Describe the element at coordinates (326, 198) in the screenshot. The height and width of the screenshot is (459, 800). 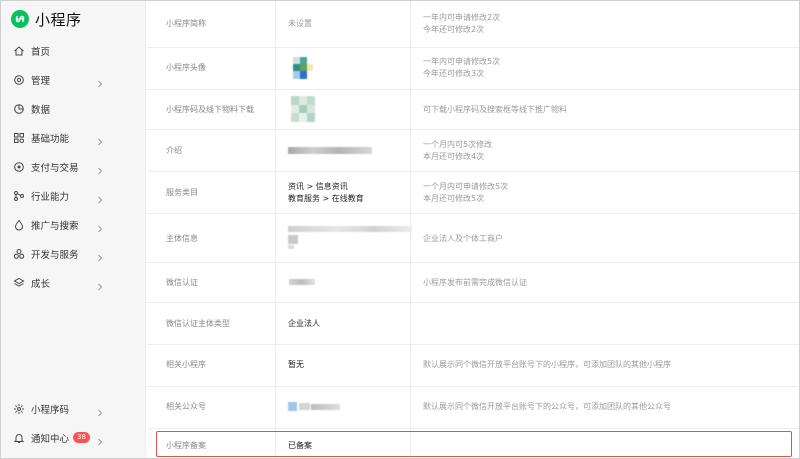
I see `row-value: 教育服务 > 在线教育` at that location.